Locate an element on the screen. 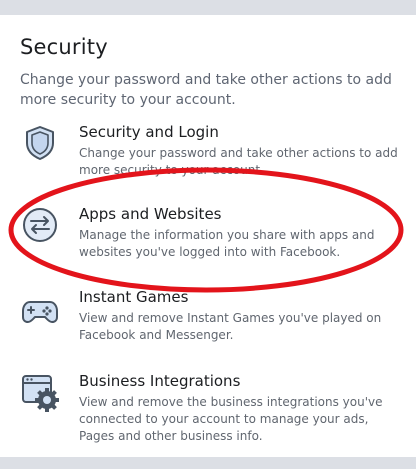 This screenshot has width=416, height=469. gamepad-icon is located at coordinates (40, 310).